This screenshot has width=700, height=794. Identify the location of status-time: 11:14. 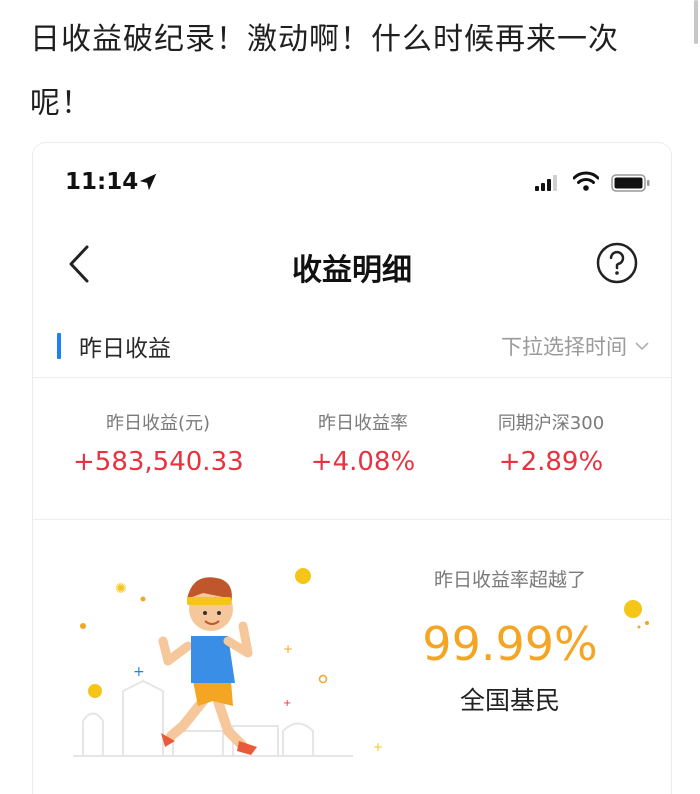
(102, 182).